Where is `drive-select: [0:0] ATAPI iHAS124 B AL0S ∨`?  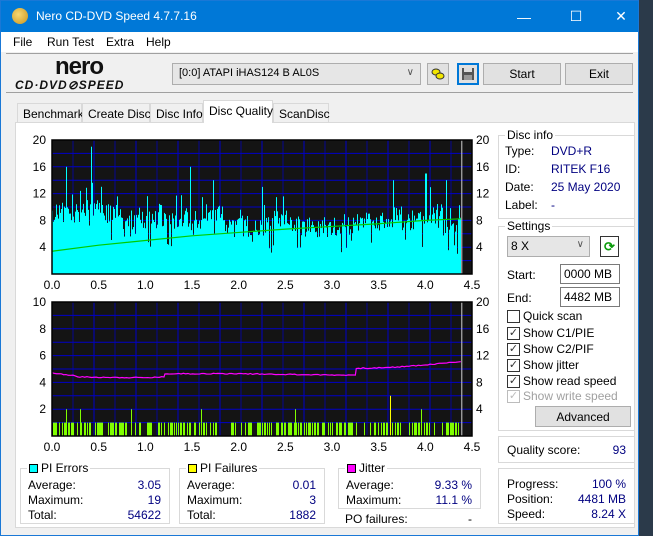 drive-select: [0:0] ATAPI iHAS124 B AL0S ∨ is located at coordinates (296, 74).